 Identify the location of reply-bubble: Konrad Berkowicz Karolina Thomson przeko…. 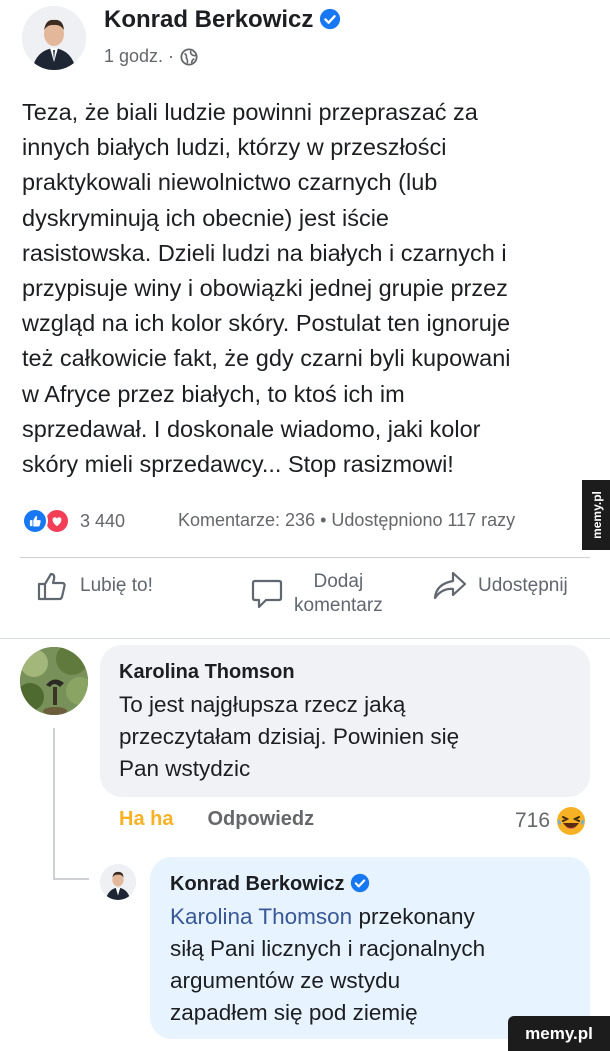
(370, 948).